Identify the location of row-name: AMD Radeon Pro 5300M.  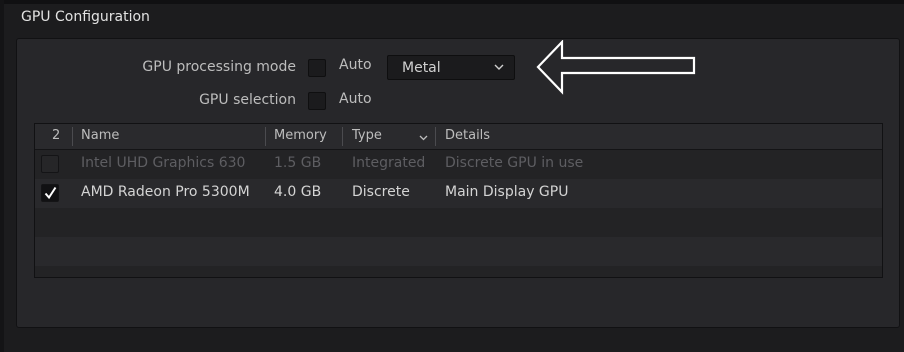
(165, 192).